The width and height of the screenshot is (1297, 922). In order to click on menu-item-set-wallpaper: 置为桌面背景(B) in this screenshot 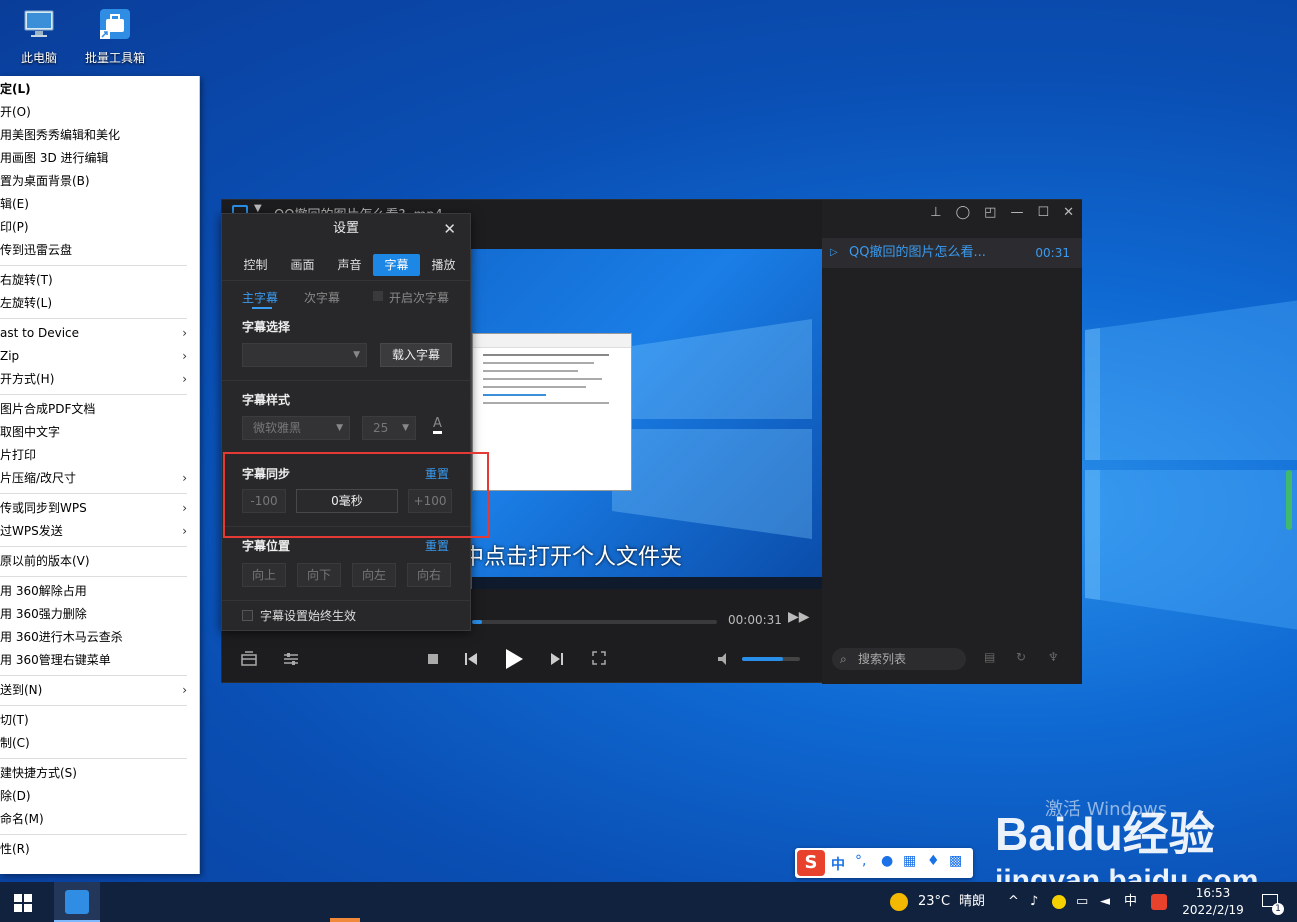, I will do `click(99, 181)`.